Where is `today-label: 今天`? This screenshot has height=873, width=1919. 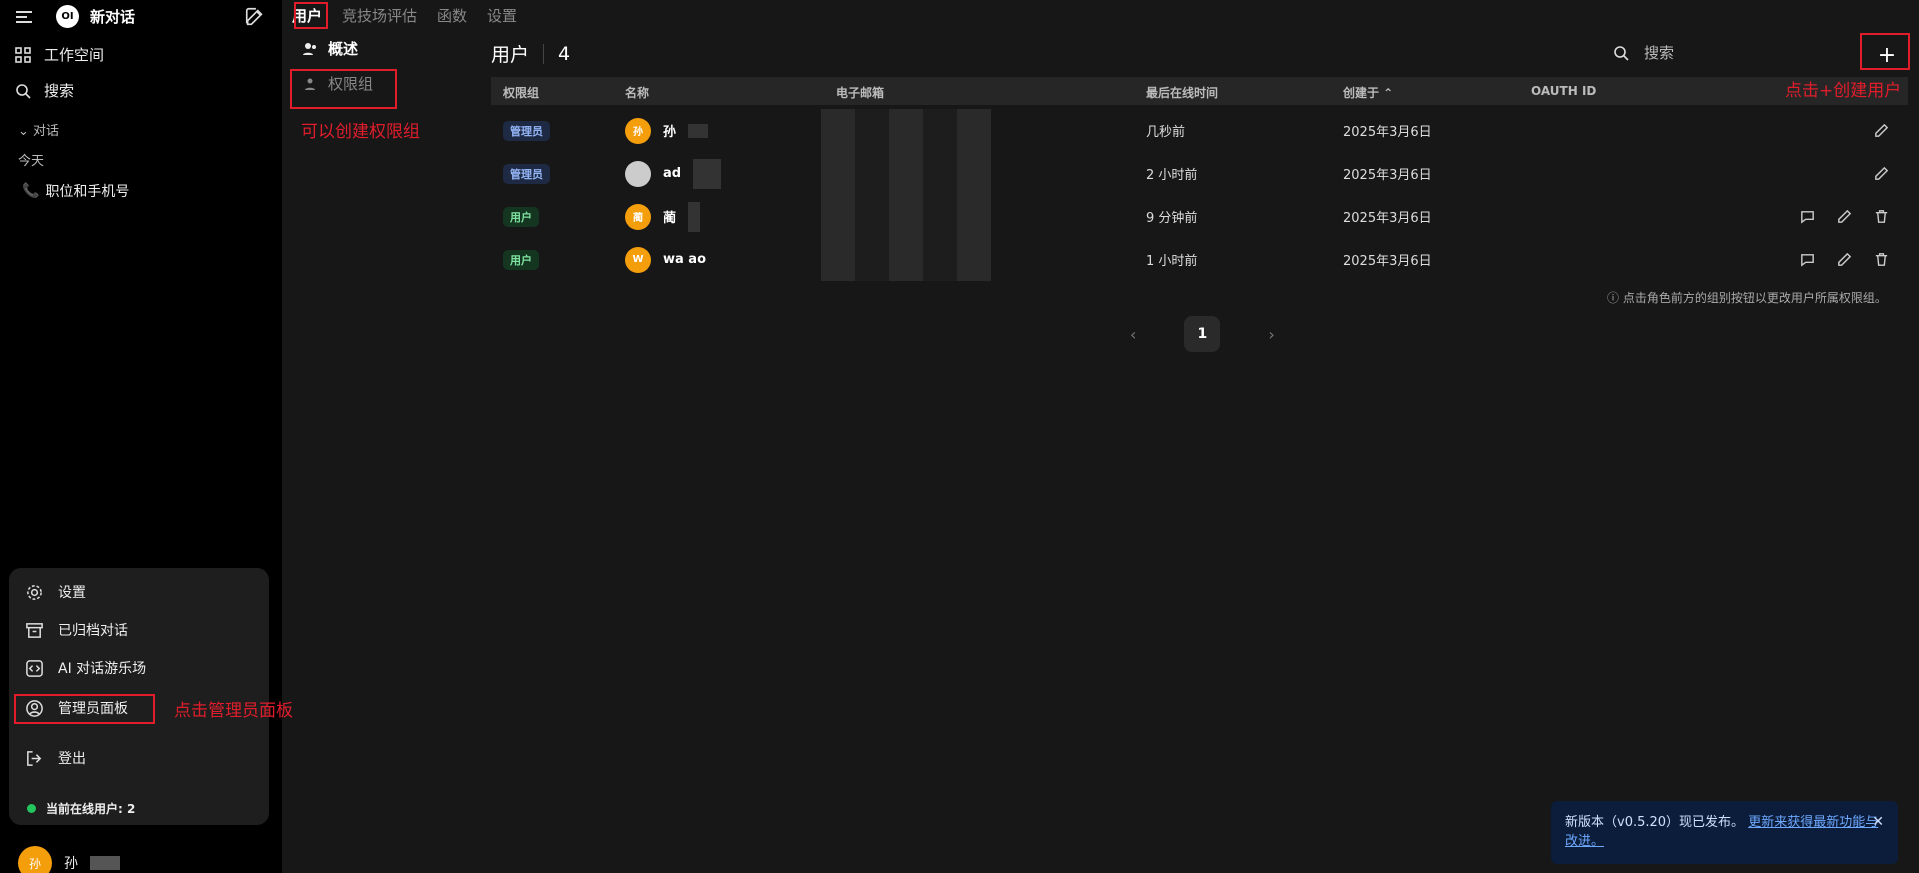
today-label: 今天 is located at coordinates (31, 161).